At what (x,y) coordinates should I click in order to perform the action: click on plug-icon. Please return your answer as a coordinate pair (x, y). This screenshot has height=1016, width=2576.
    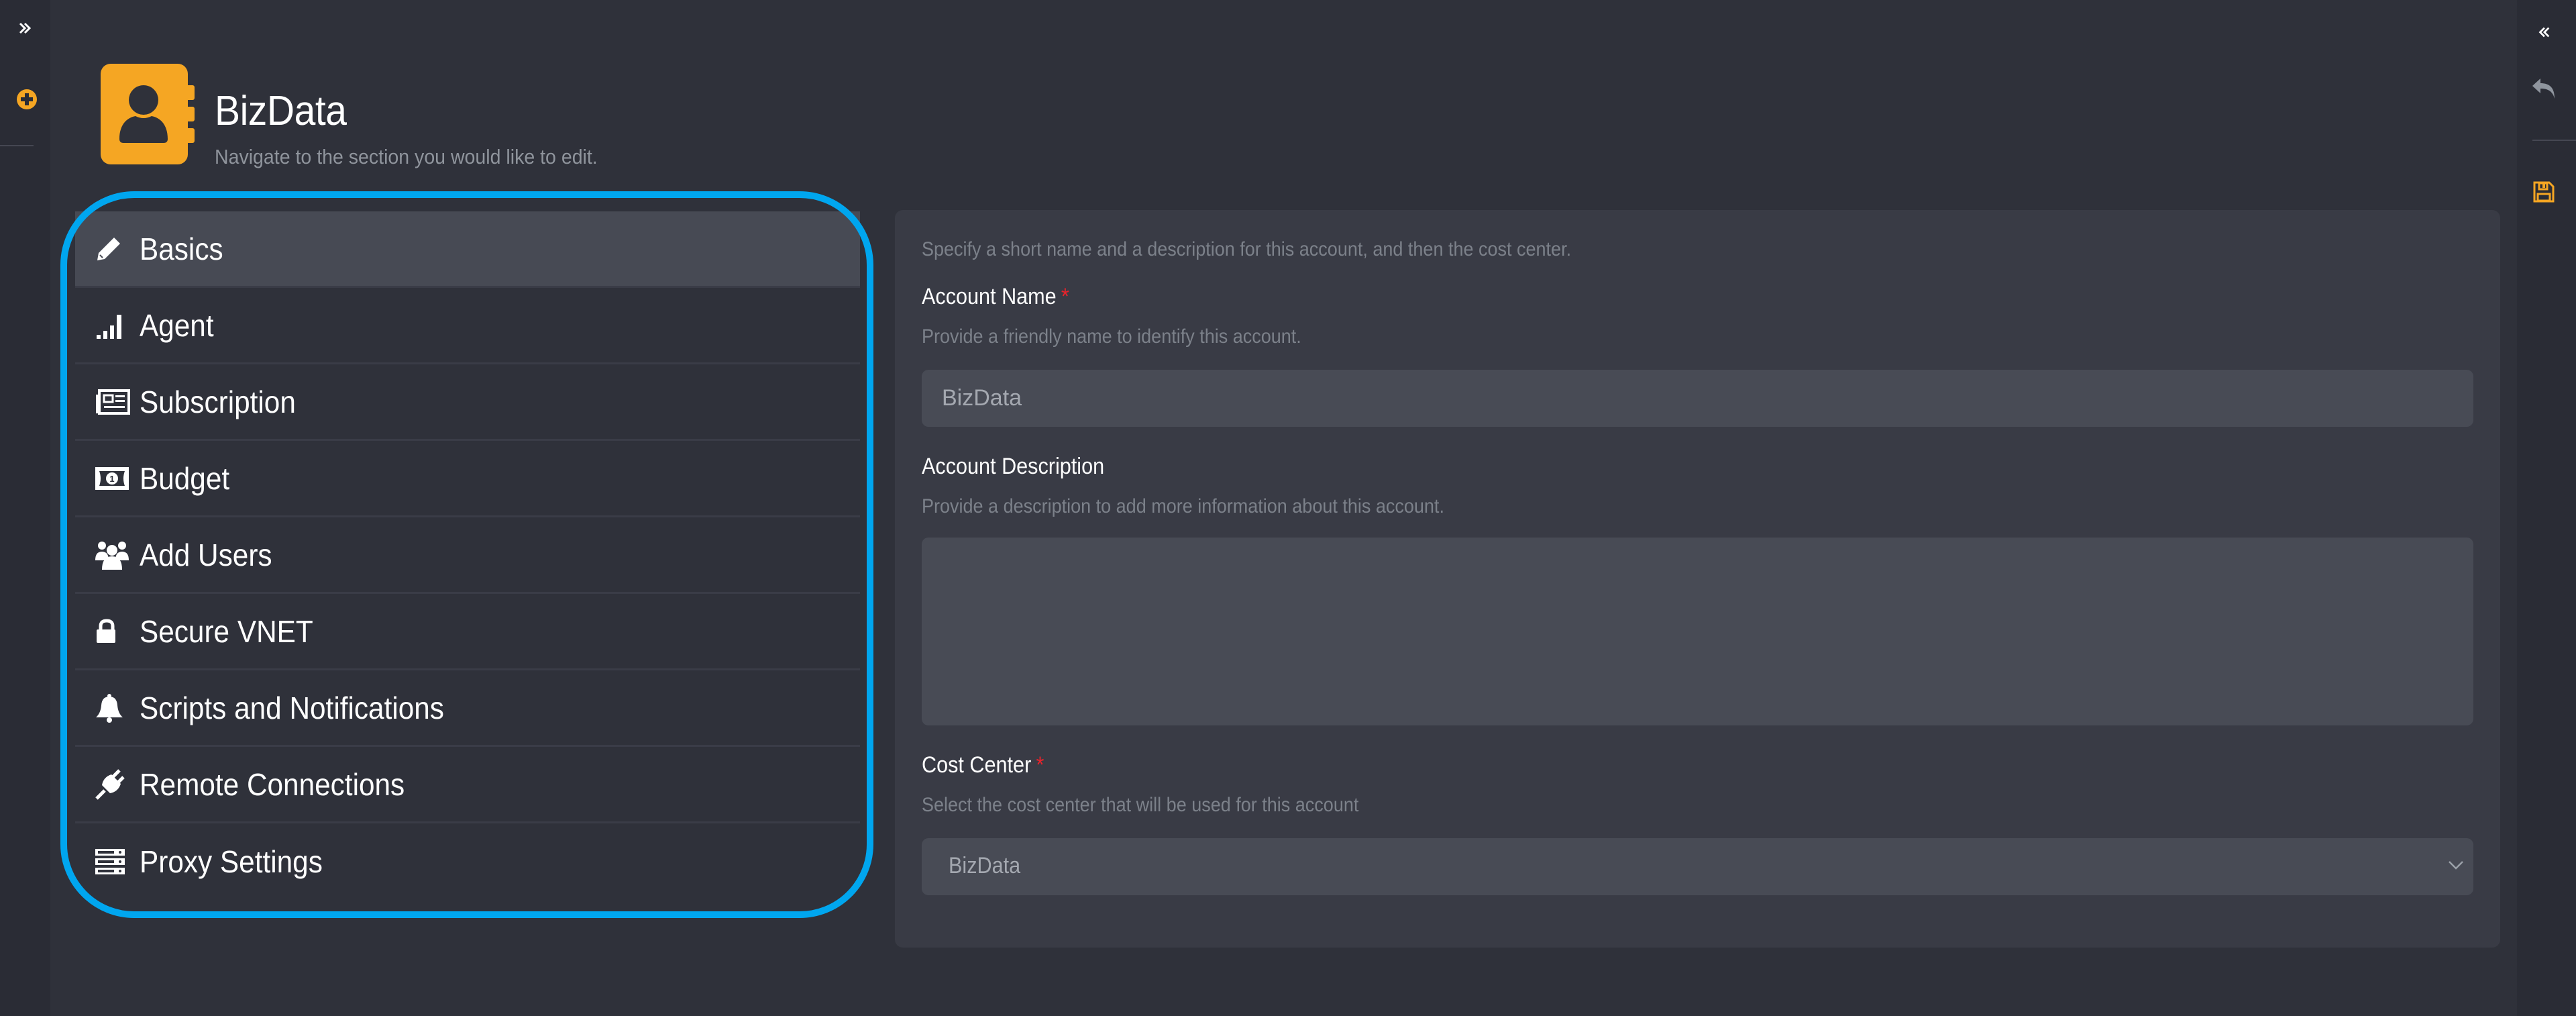
    Looking at the image, I should click on (112, 784).